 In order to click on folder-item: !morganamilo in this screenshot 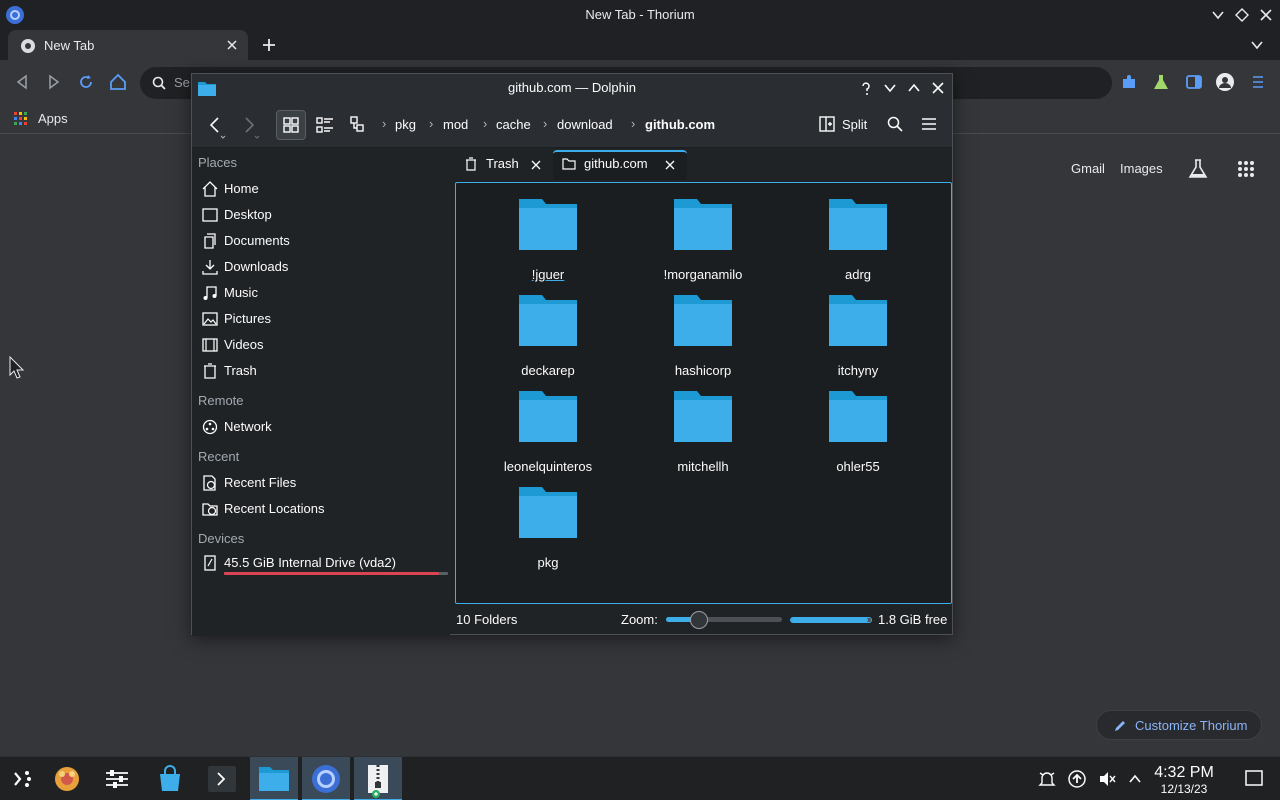, I will do `click(703, 242)`.